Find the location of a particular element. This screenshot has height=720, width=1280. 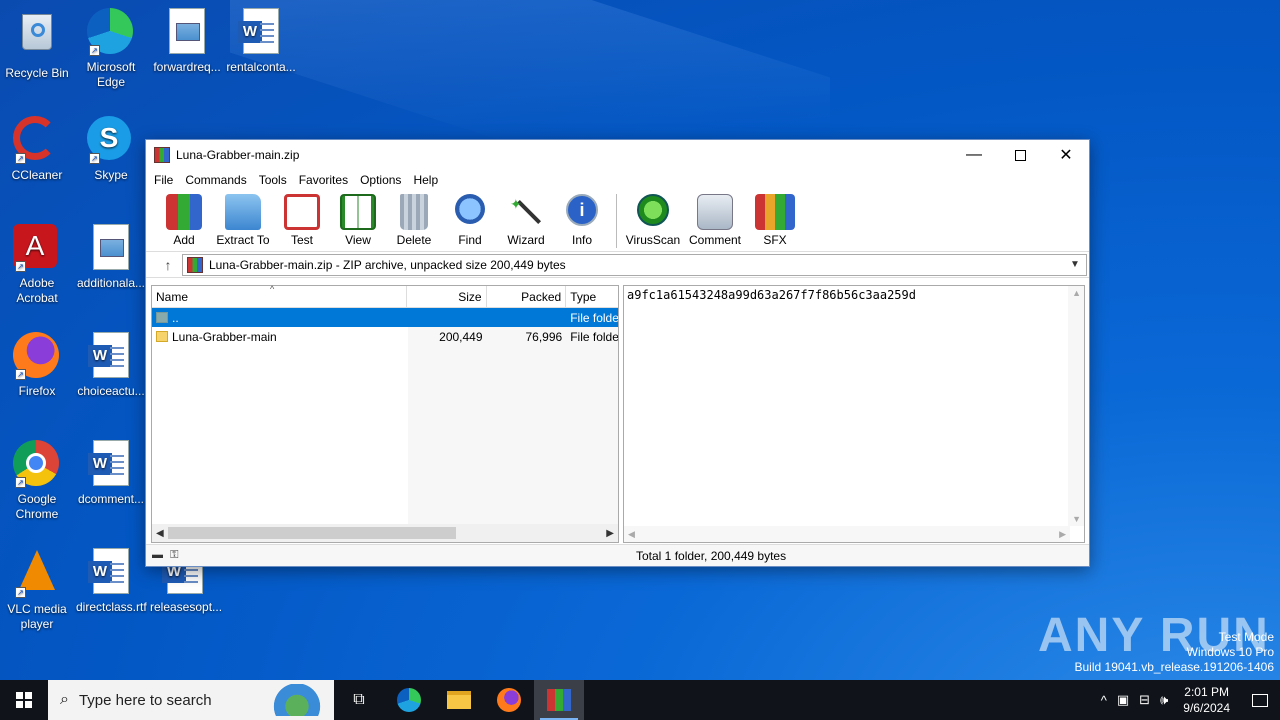

drive-icon: ▬ is located at coordinates (157, 555).